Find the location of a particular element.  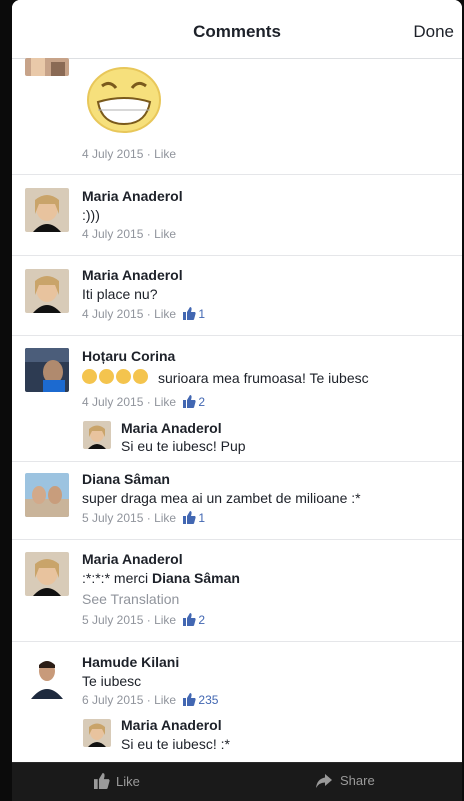

laughing-sticker is located at coordinates (124, 101).